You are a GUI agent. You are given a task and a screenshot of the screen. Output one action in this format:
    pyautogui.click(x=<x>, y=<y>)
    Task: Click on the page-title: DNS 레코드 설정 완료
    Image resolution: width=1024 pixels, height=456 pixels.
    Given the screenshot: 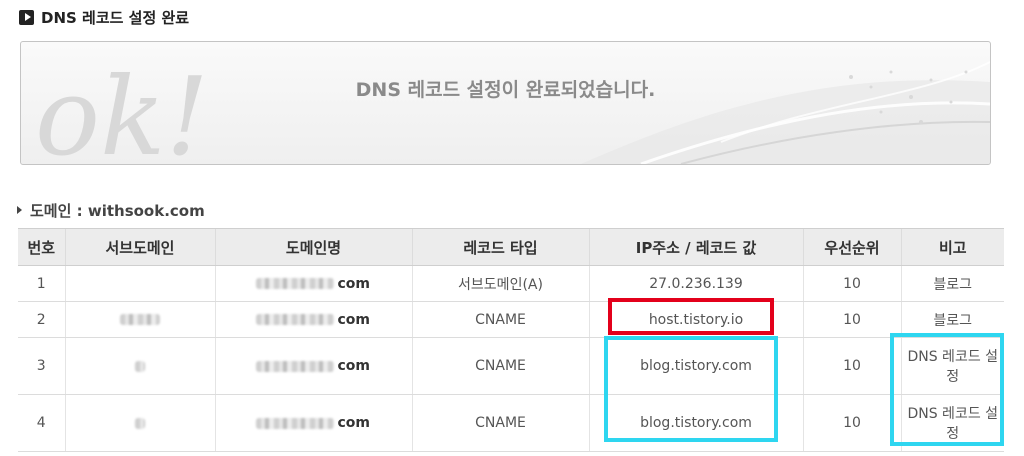 What is the action you would take?
    pyautogui.click(x=115, y=17)
    